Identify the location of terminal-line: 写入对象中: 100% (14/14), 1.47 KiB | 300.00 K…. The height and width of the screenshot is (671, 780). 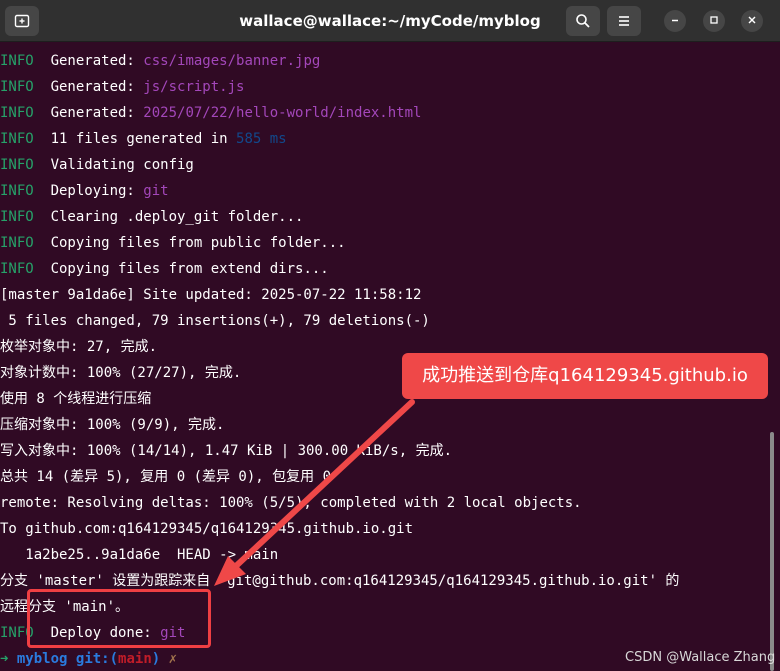
(226, 451).